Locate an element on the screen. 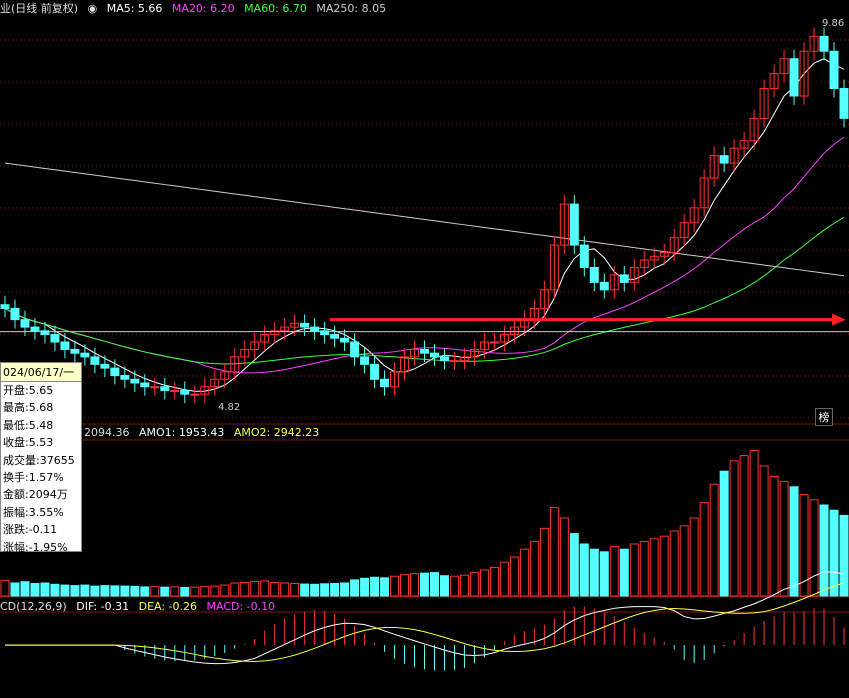 The width and height of the screenshot is (849, 698). tooltip-open: 开盘:5.65 is located at coordinates (28, 390).